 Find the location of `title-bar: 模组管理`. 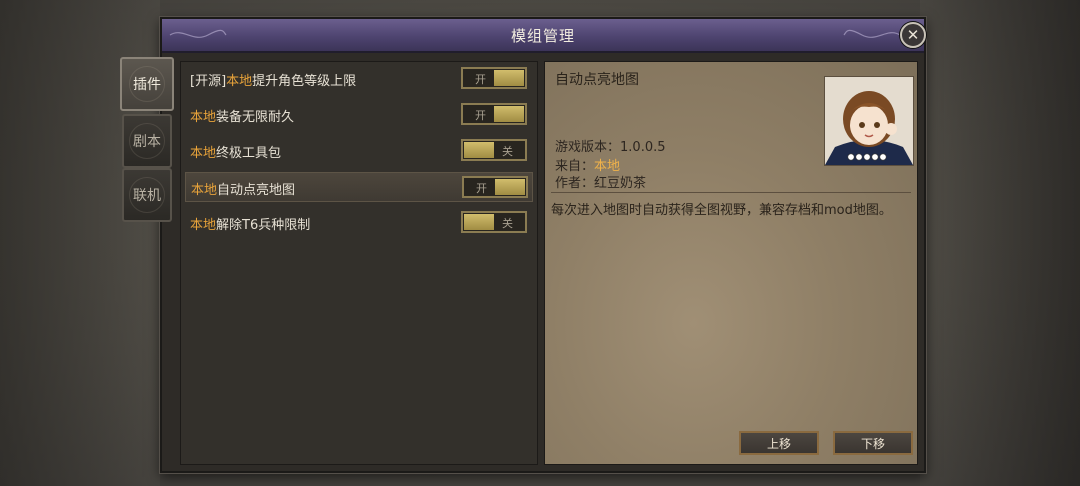

title-bar: 模组管理 is located at coordinates (543, 36).